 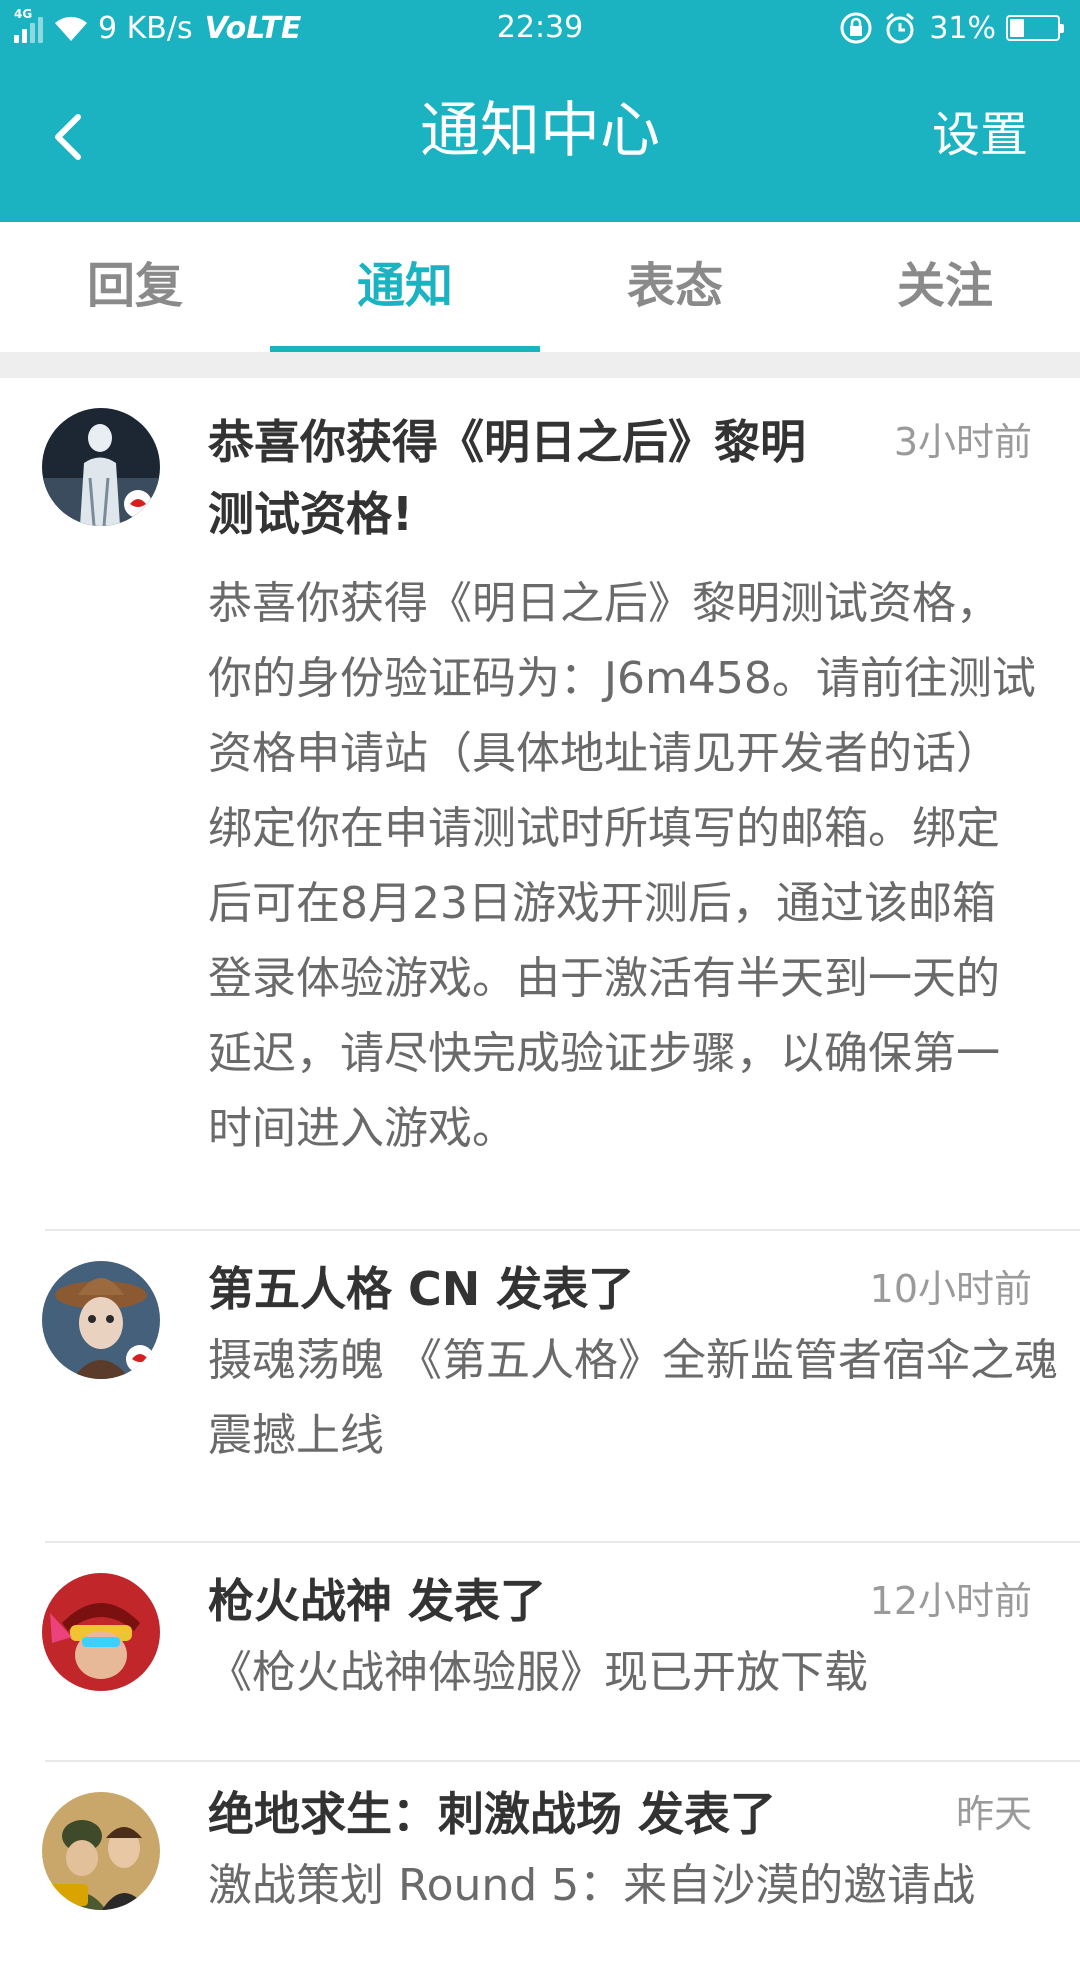 What do you see at coordinates (945, 287) in the screenshot?
I see `tab-following: 关注` at bounding box center [945, 287].